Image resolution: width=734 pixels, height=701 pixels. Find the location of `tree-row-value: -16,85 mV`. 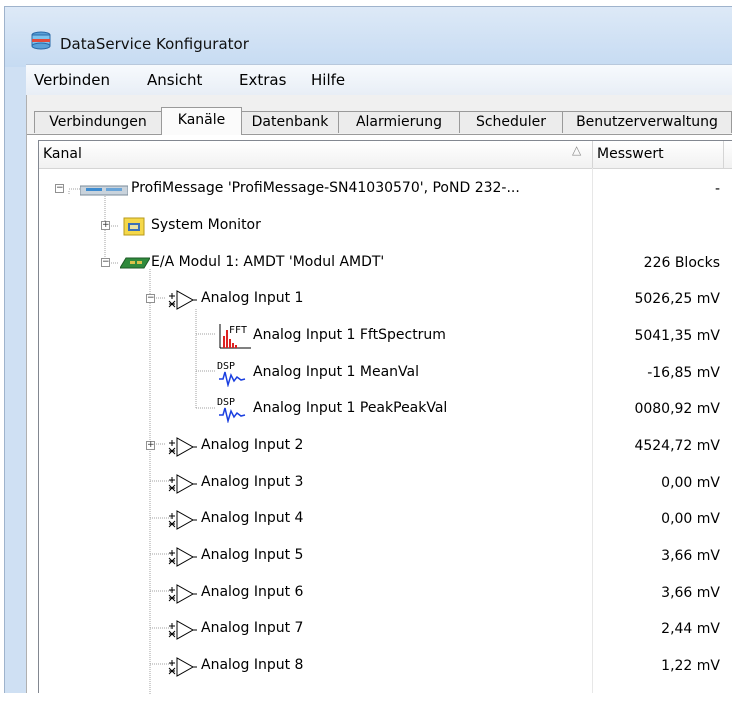

tree-row-value: -16,85 mV is located at coordinates (683, 373).